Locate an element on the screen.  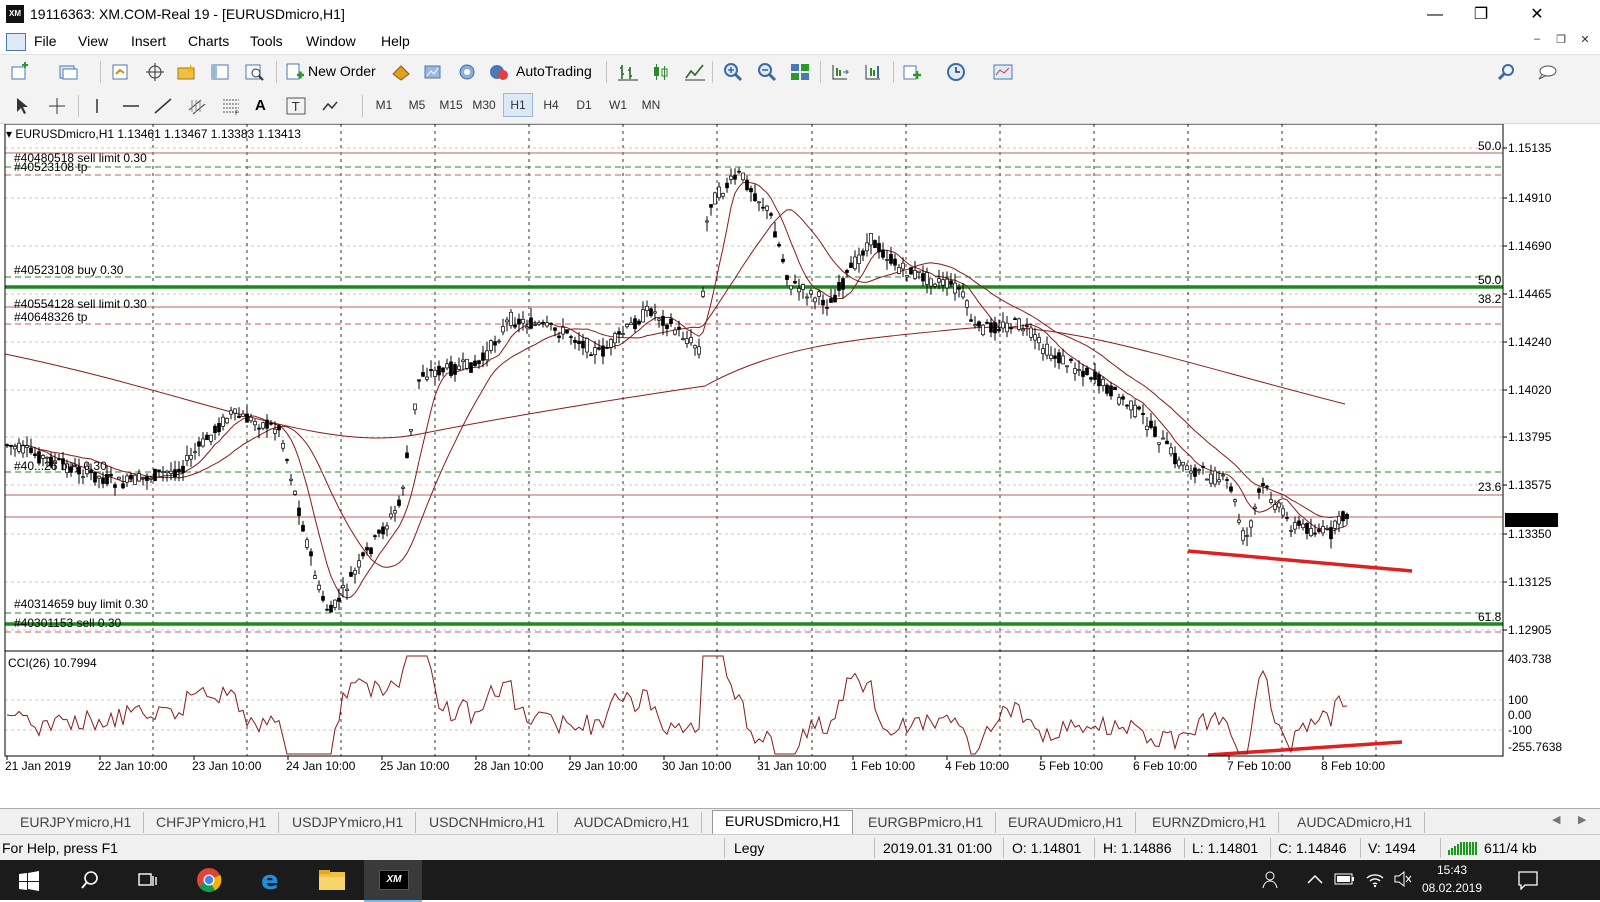
timeframe-w1: W1 is located at coordinates (618, 105).